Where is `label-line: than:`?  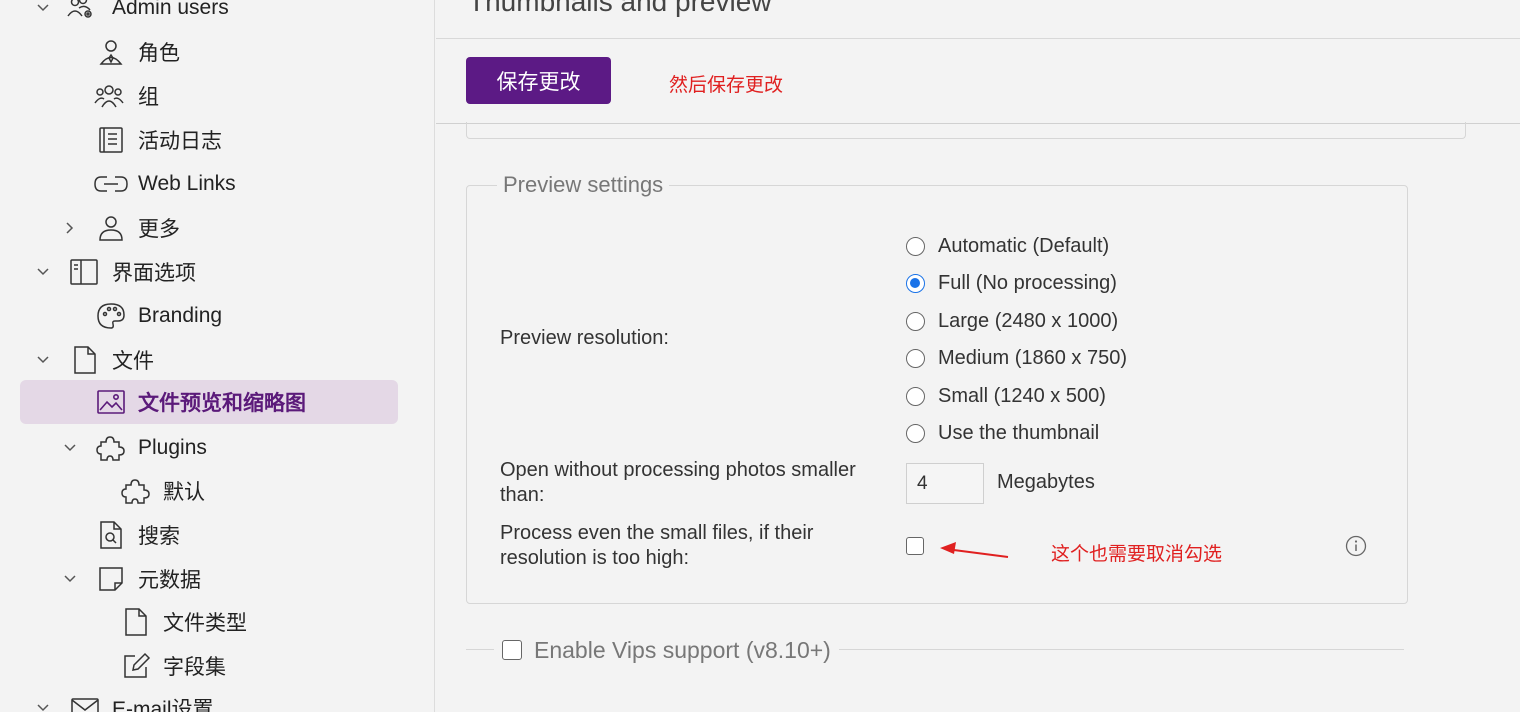 label-line: than: is located at coordinates (522, 495).